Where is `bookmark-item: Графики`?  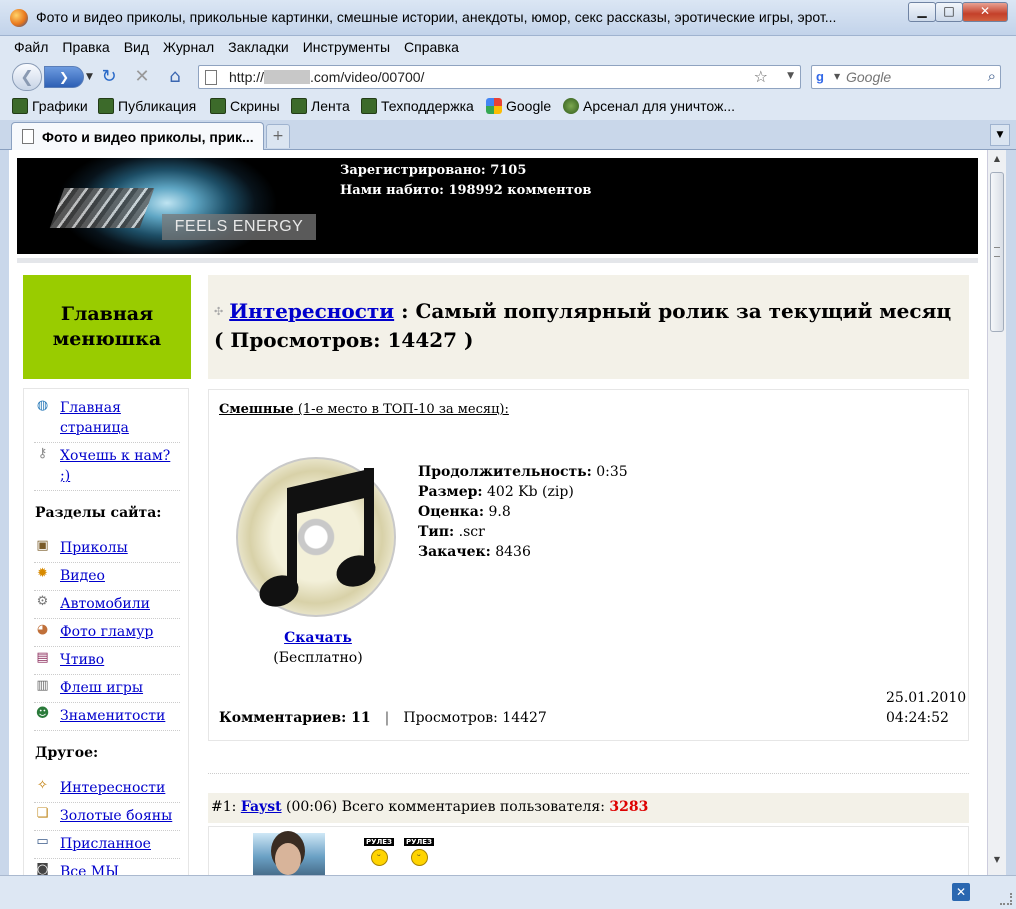 bookmark-item: Графики is located at coordinates (50, 106).